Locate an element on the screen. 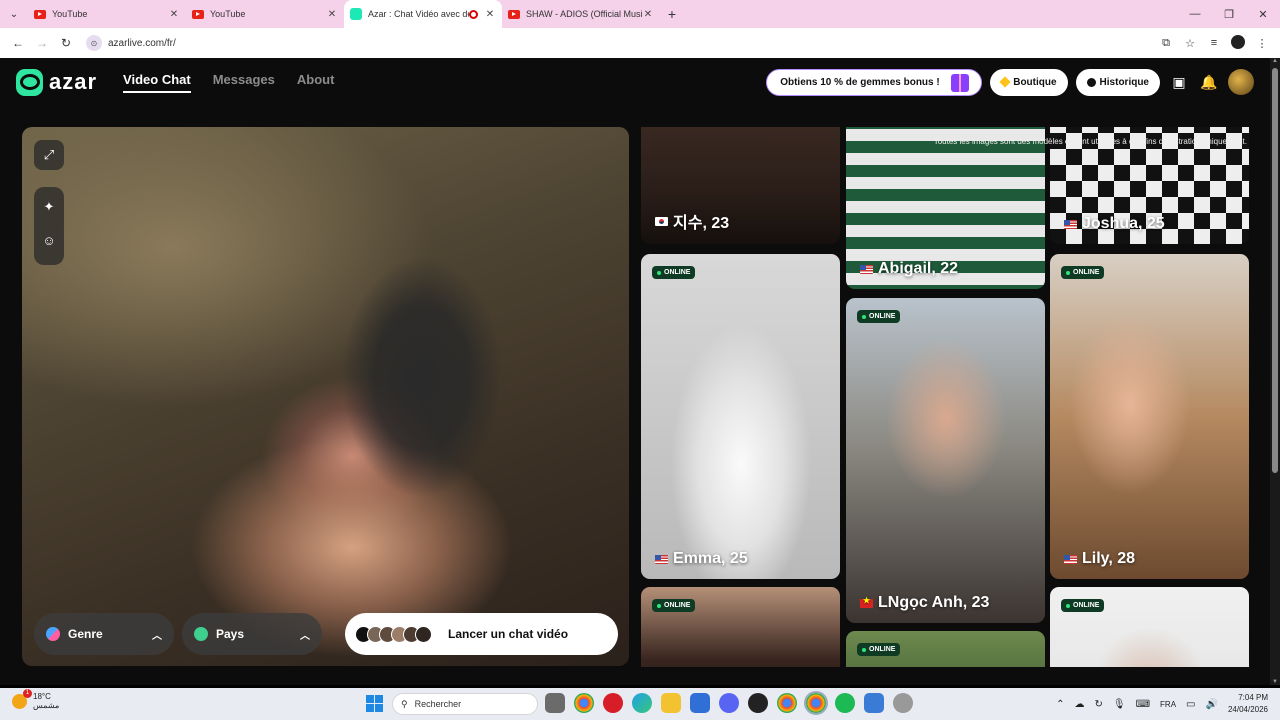 This screenshot has height=720, width=1280. address-bar: ← → ↻ ⊙ azarlive.com/fr/ ⧉ ☆ ≡ ⋮ is located at coordinates (640, 43).